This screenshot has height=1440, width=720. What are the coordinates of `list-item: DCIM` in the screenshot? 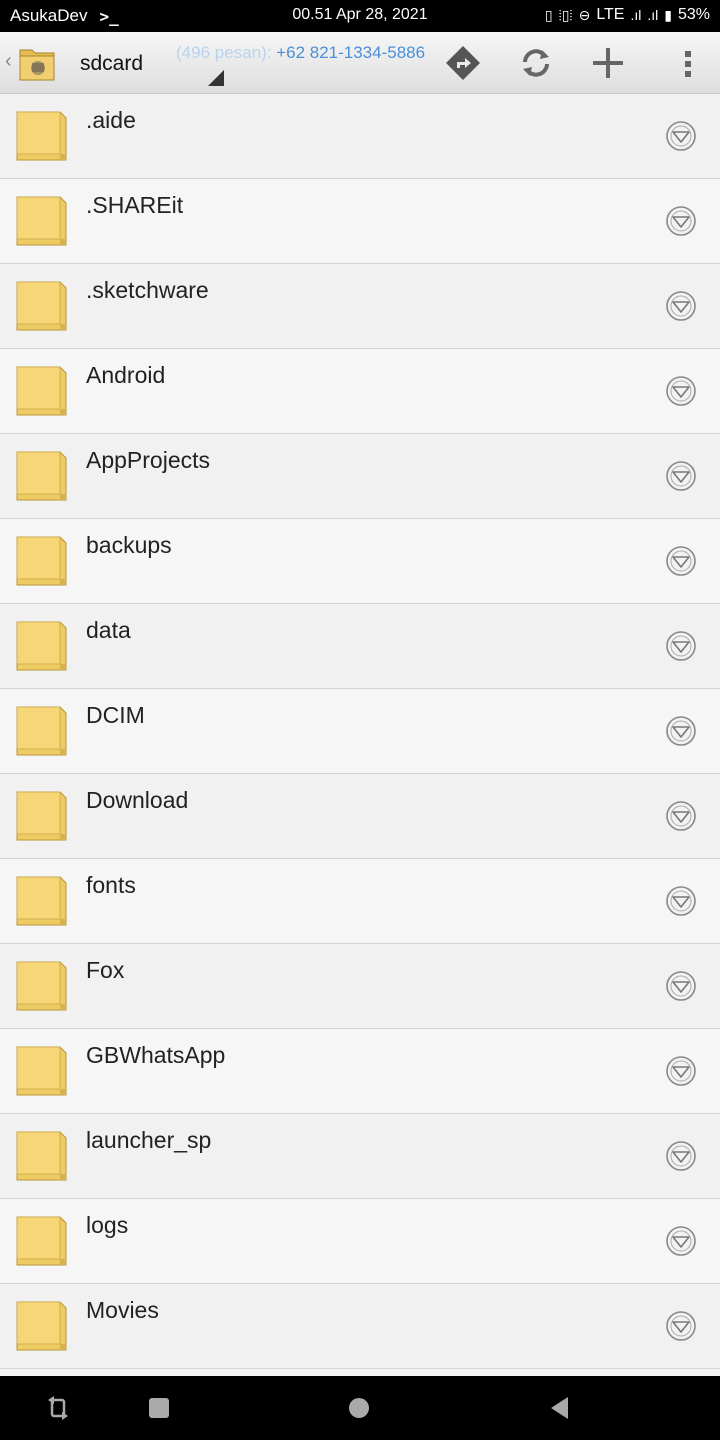 It's located at (360, 731).